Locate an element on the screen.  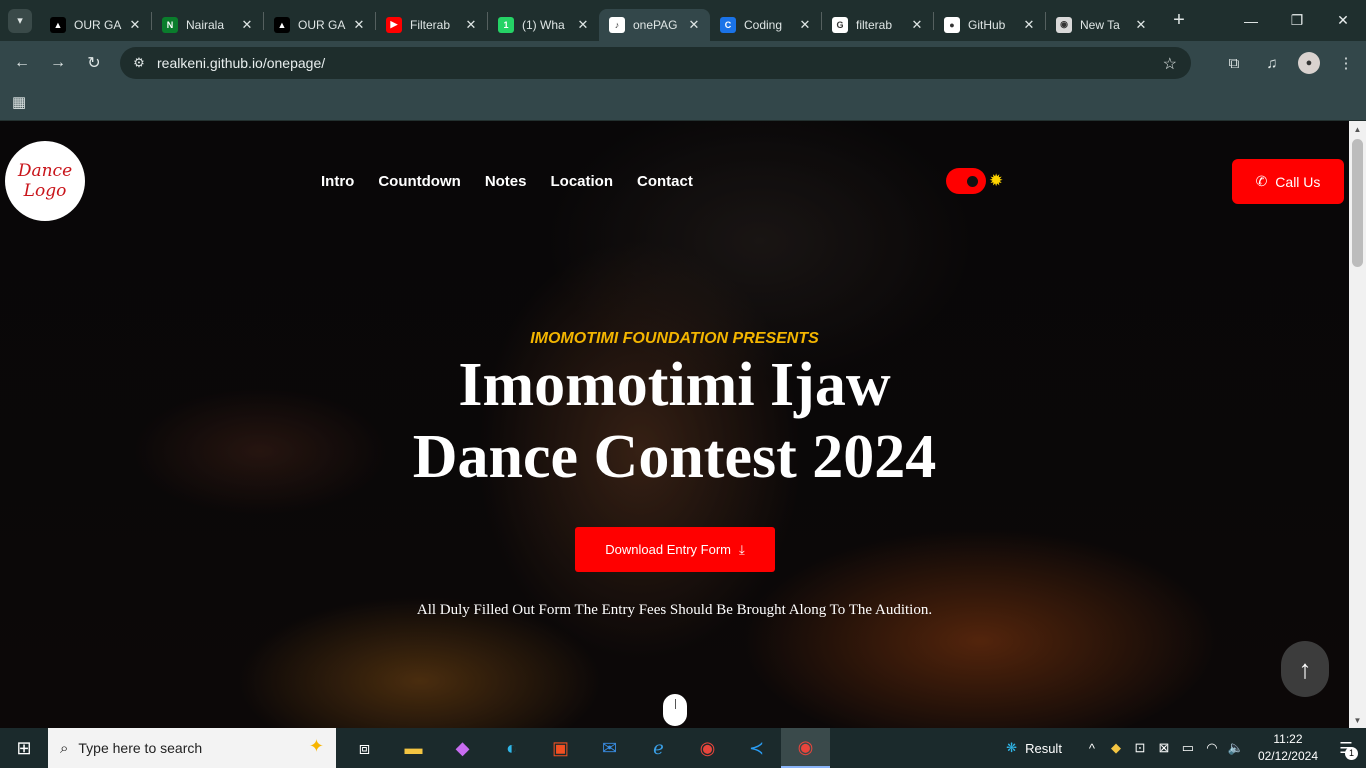
menu-kebab-icon: ⋮ is located at coordinates (1346, 63).